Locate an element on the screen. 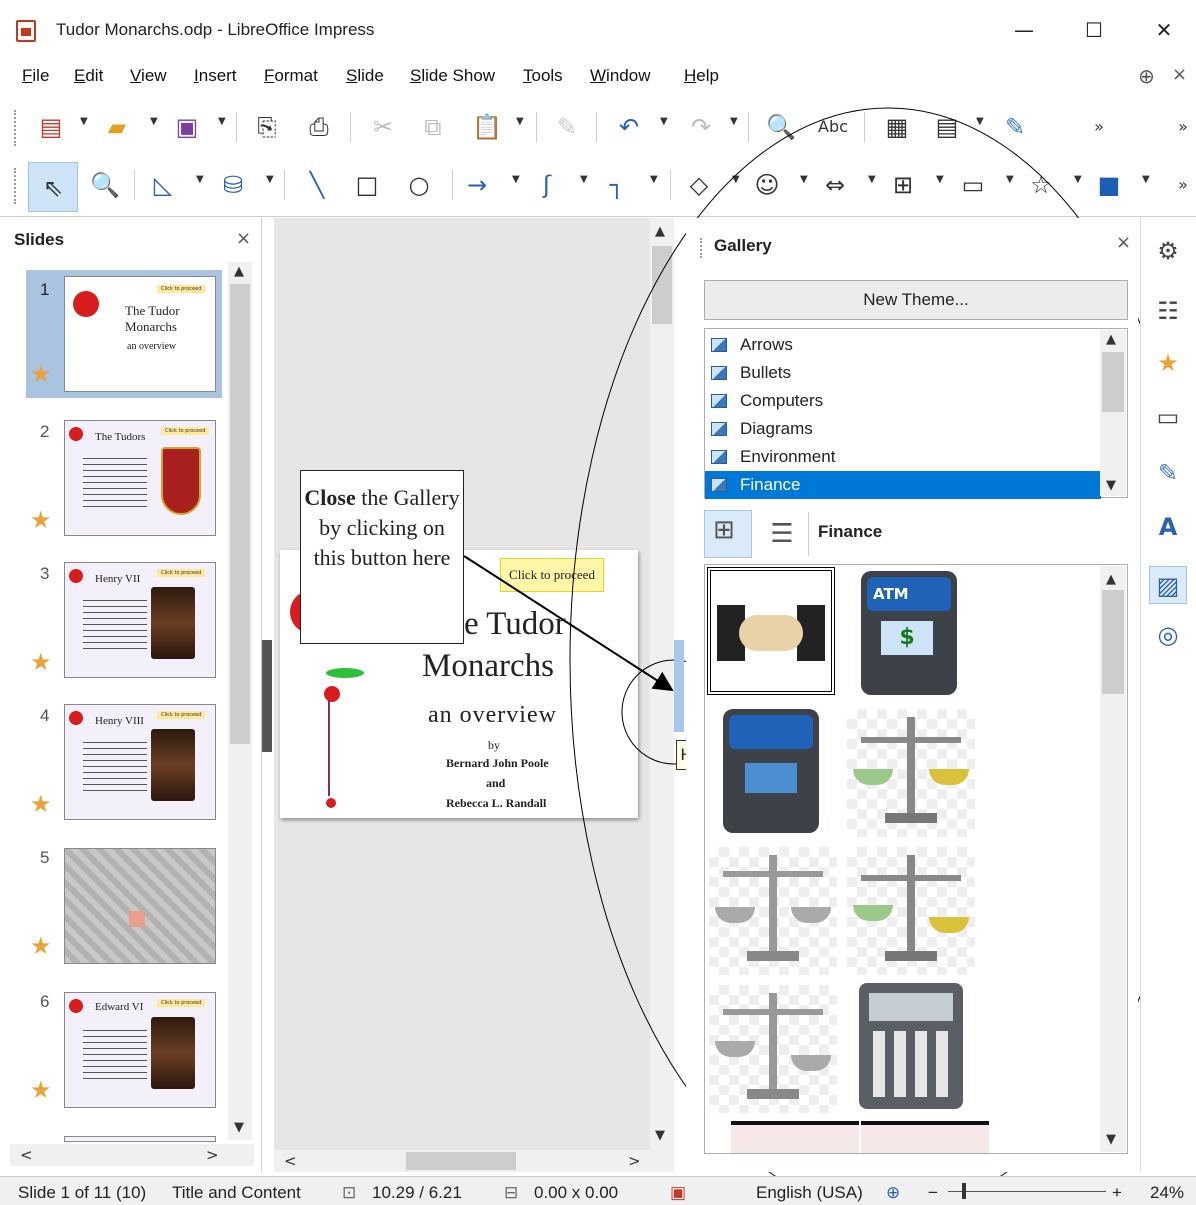 This screenshot has height=1205, width=1196. gallery-item-atm-globe is located at coordinates (779, 773).